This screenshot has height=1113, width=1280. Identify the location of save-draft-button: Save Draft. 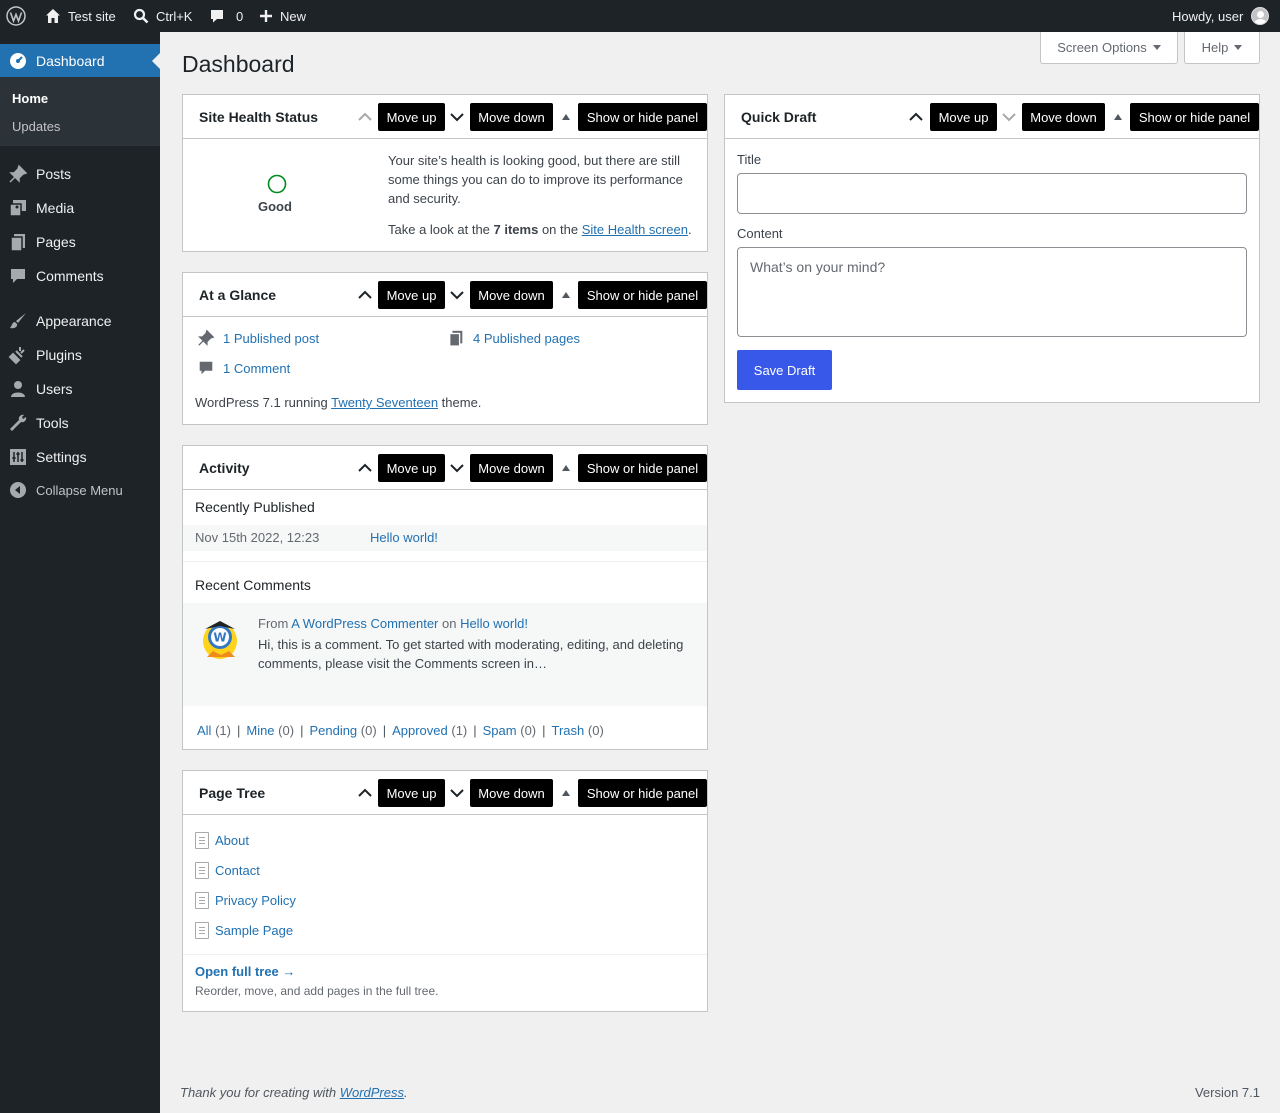
(784, 370).